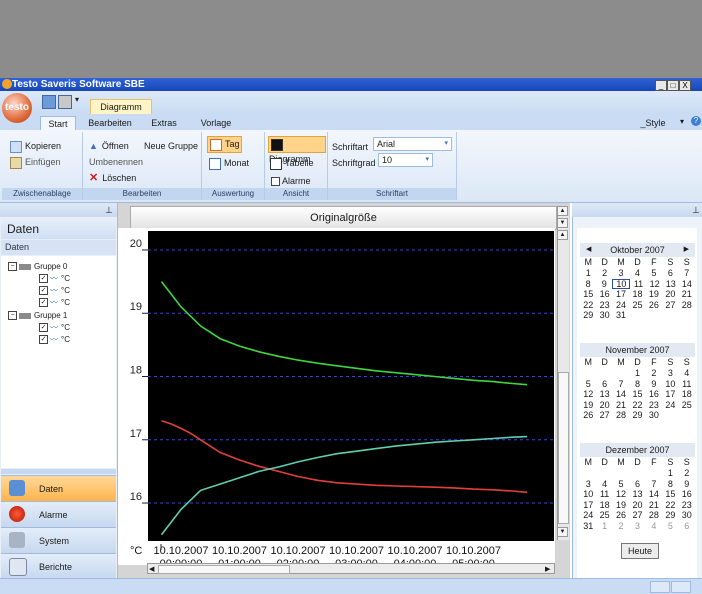 Image resolution: width=702 pixels, height=594 pixels. Describe the element at coordinates (696, 210) in the screenshot. I see `pin-icon: ⊥` at that location.